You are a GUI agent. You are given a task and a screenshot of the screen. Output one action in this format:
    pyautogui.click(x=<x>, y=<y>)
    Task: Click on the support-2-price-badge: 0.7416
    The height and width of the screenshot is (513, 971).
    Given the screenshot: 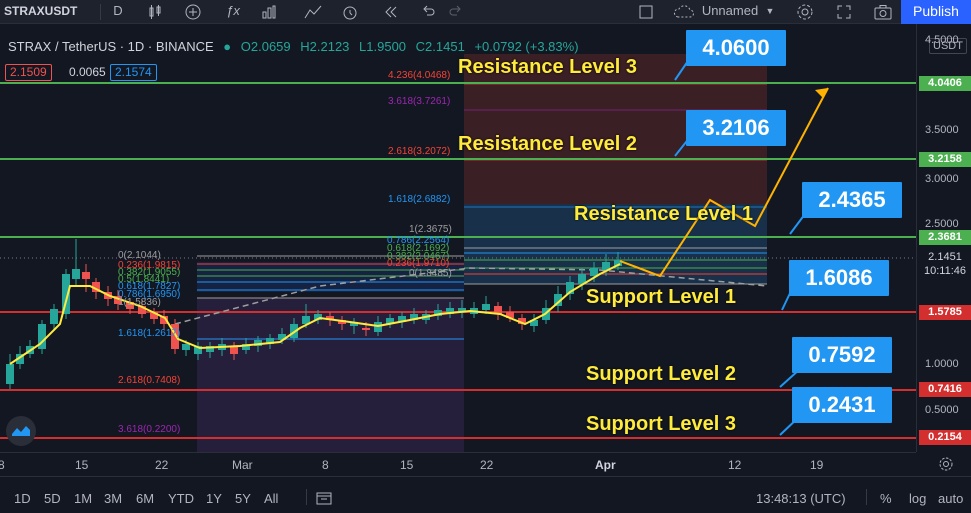 What is the action you would take?
    pyautogui.click(x=945, y=389)
    